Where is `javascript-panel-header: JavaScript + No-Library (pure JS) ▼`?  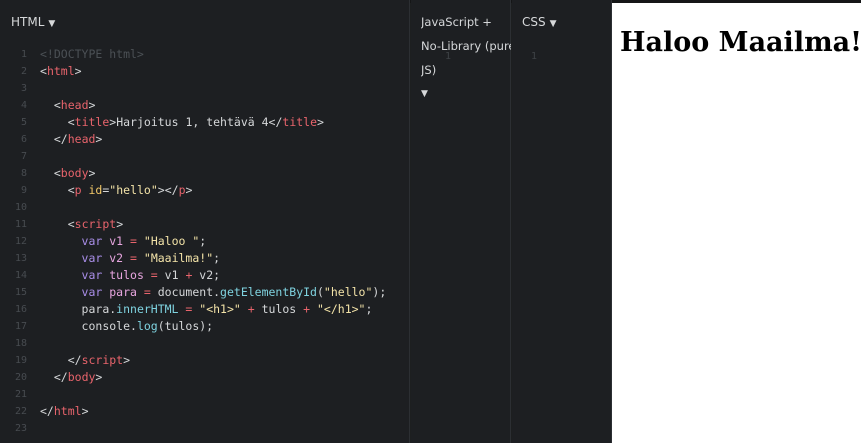 javascript-panel-header: JavaScript + No-Library (pure JS) ▼ is located at coordinates (466, 58).